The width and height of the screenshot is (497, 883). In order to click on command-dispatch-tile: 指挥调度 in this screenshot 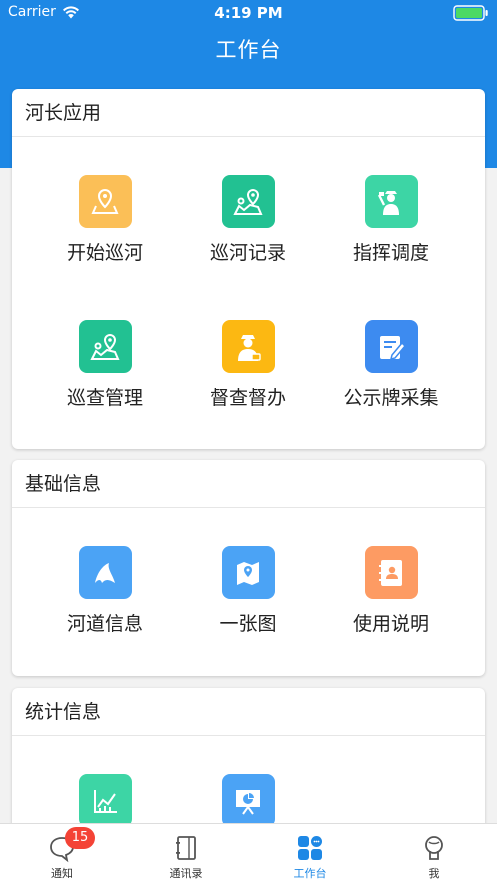, I will do `click(391, 220)`.